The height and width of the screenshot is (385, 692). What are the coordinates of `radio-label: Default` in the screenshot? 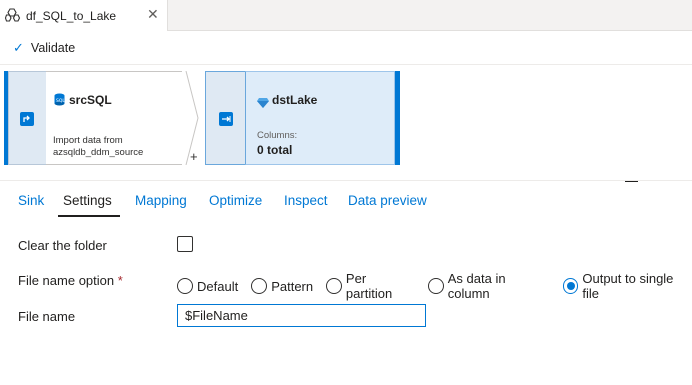 It's located at (218, 286).